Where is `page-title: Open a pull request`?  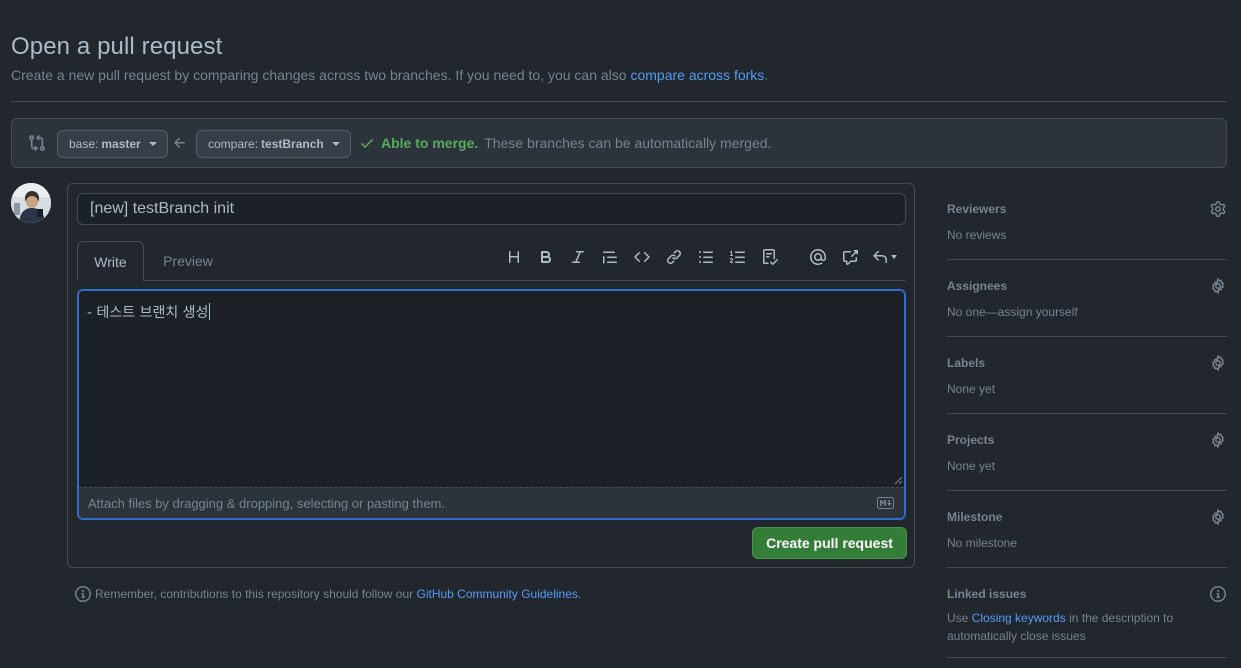 page-title: Open a pull request is located at coordinates (117, 46).